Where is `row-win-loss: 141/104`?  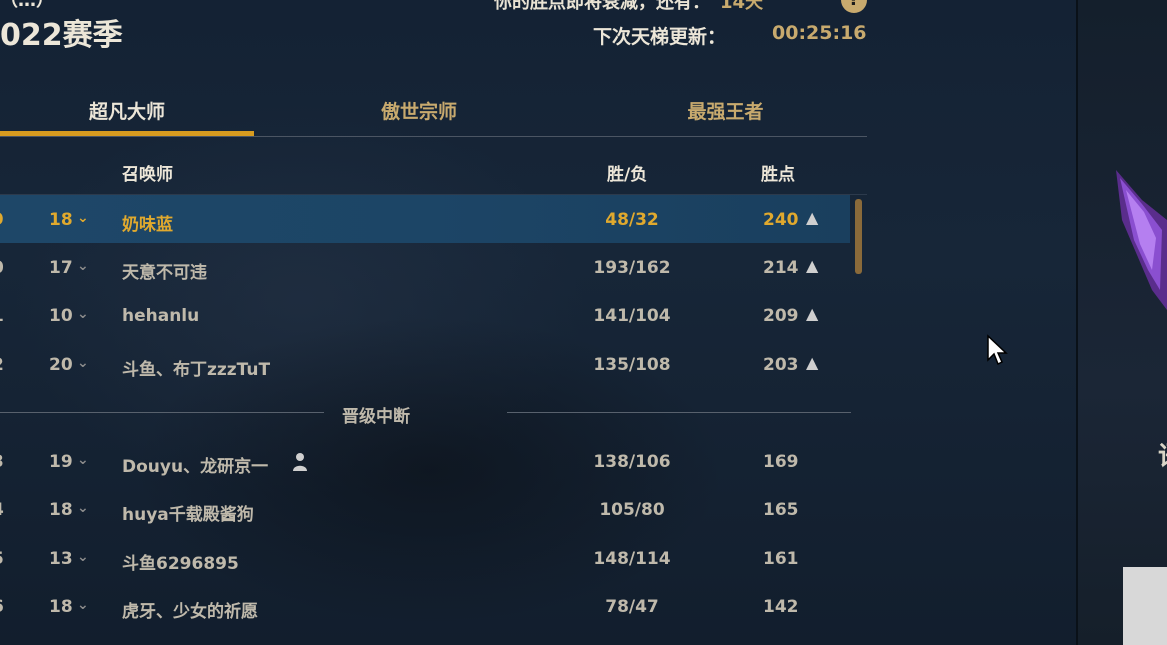 row-win-loss: 141/104 is located at coordinates (632, 316).